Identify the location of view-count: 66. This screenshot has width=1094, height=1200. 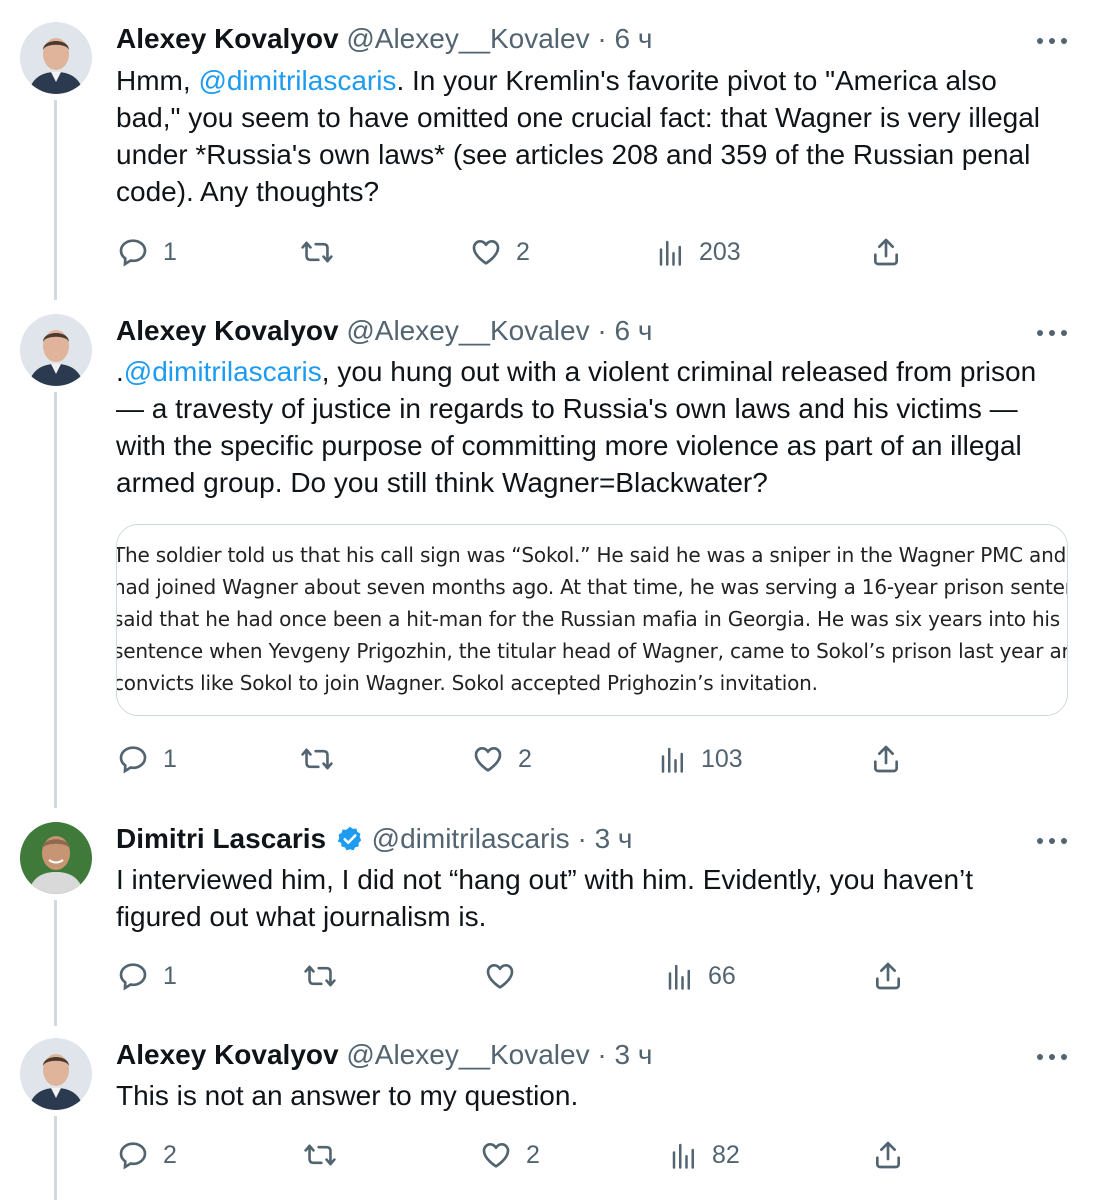
(722, 975).